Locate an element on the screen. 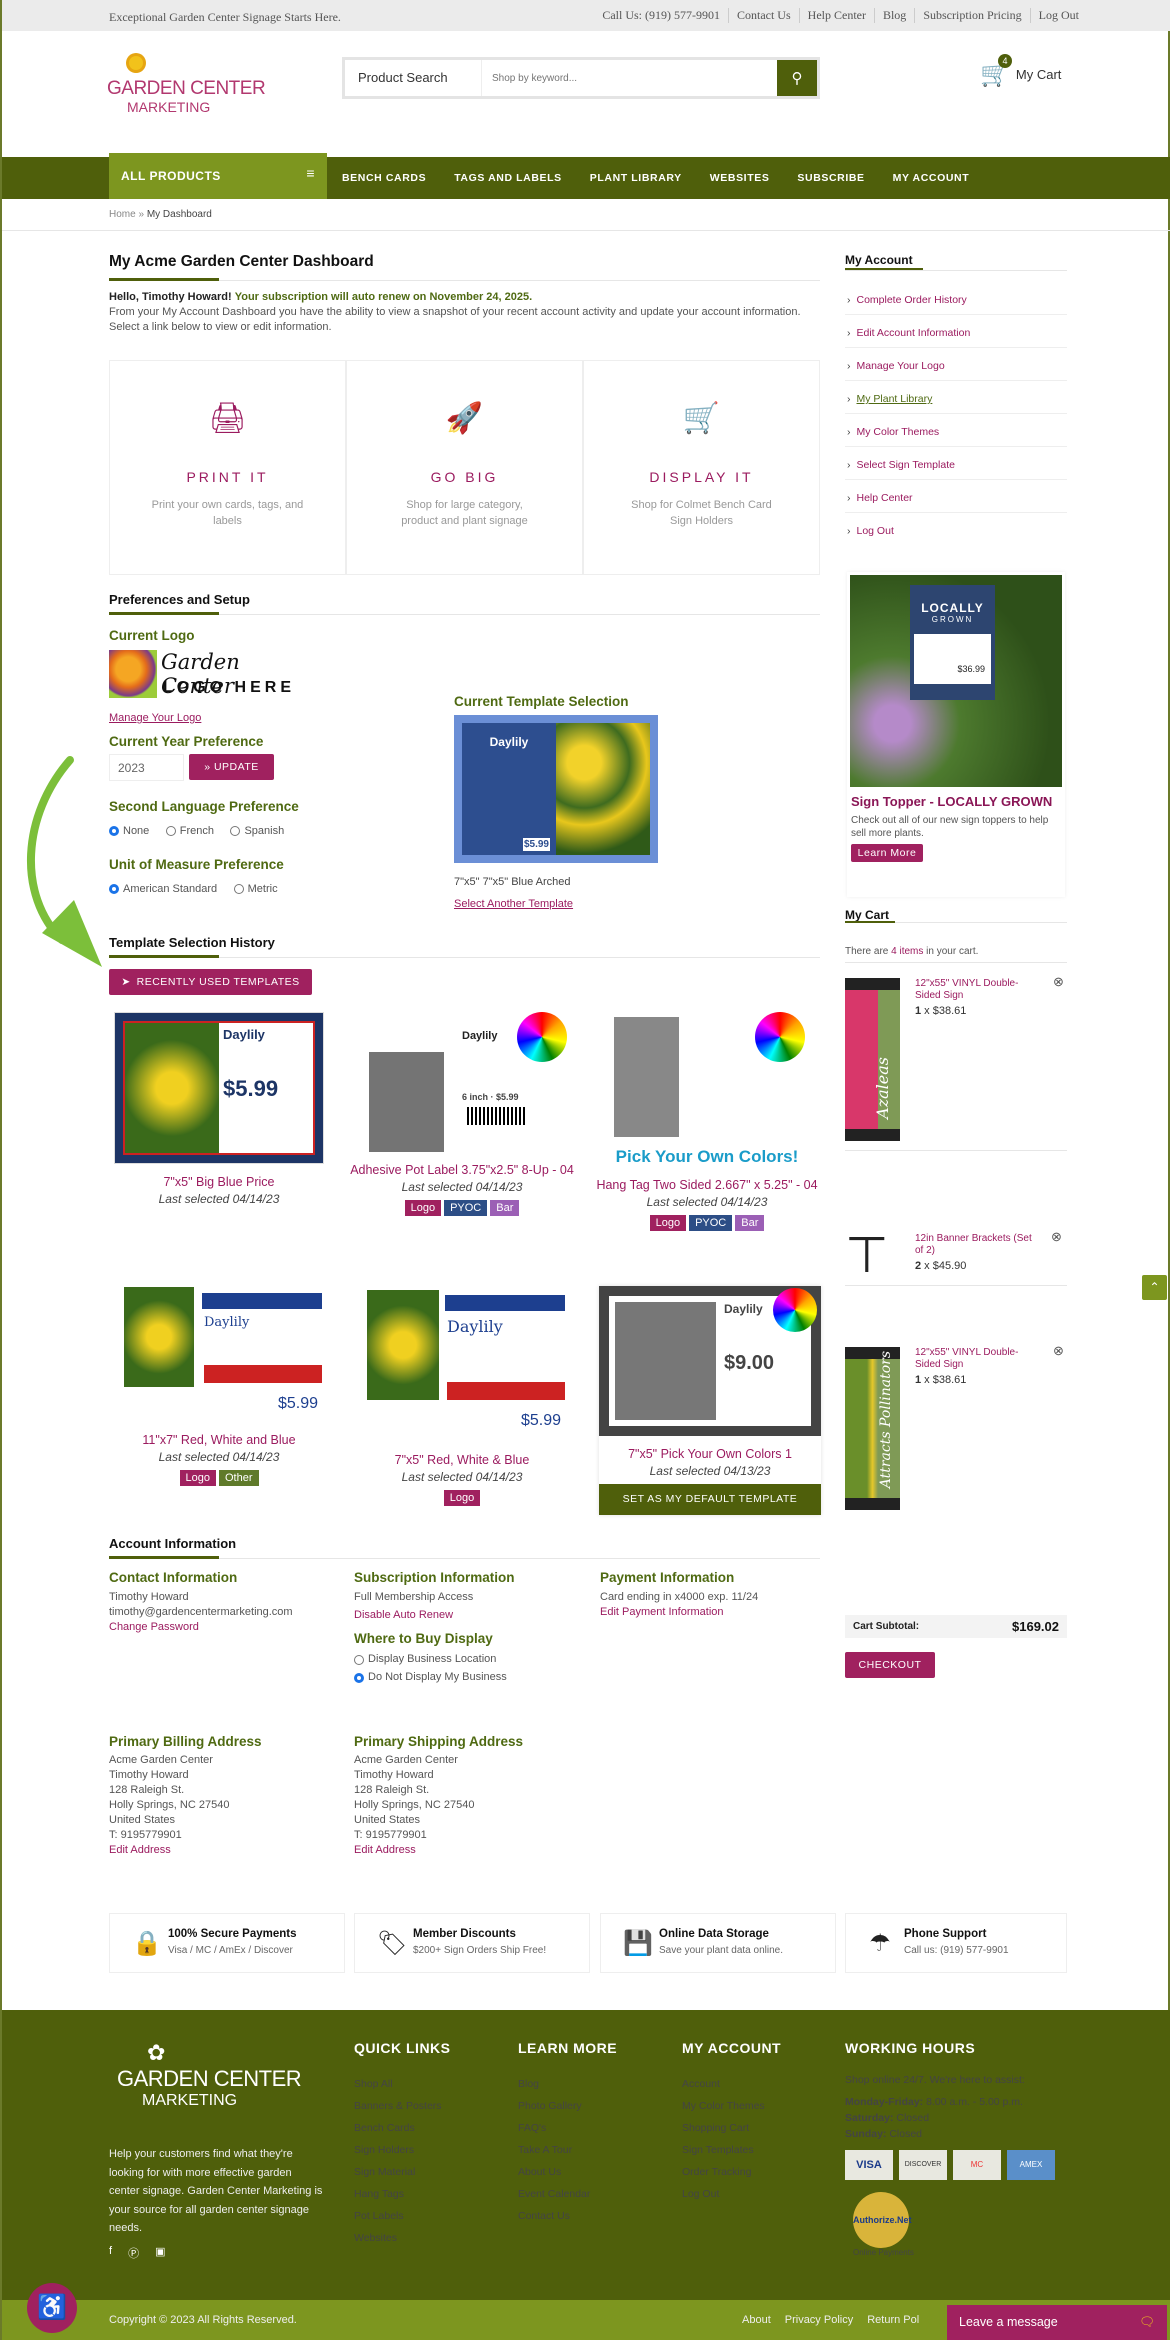 This screenshot has width=1170, height=2340. edit-billing-address-link: Edit Address is located at coordinates (140, 1850).